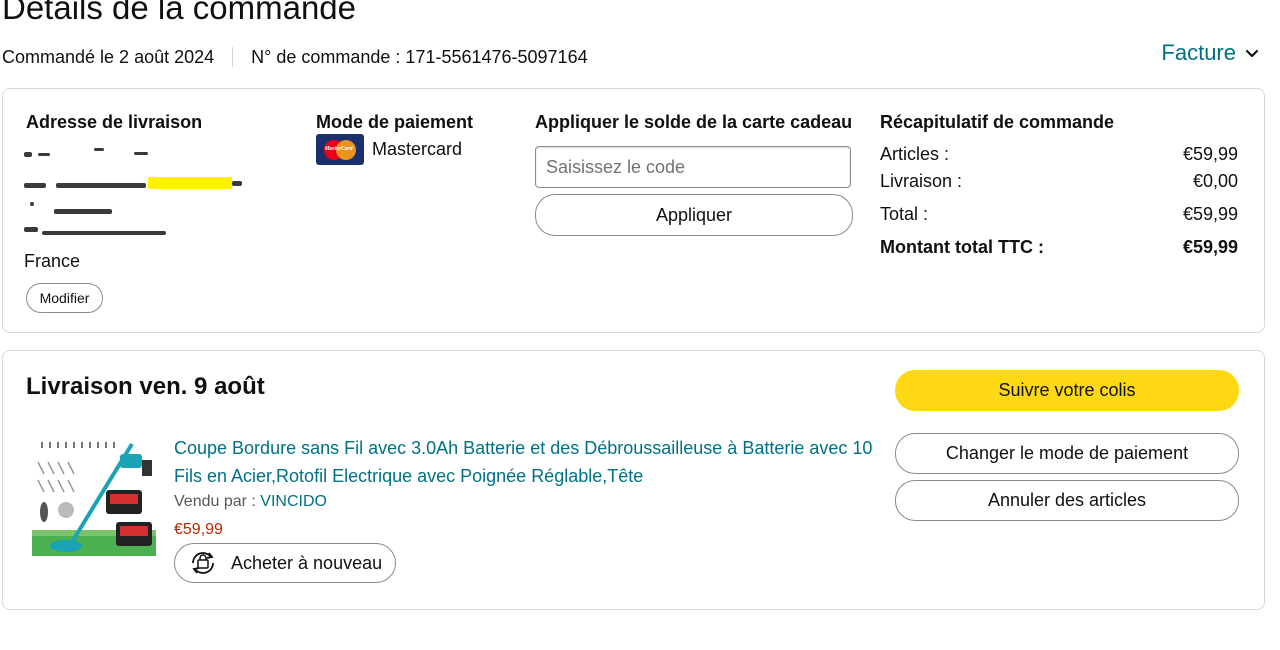  Describe the element at coordinates (419, 57) in the screenshot. I see `order-number: N° de commande : 171-5561476-5097164` at that location.